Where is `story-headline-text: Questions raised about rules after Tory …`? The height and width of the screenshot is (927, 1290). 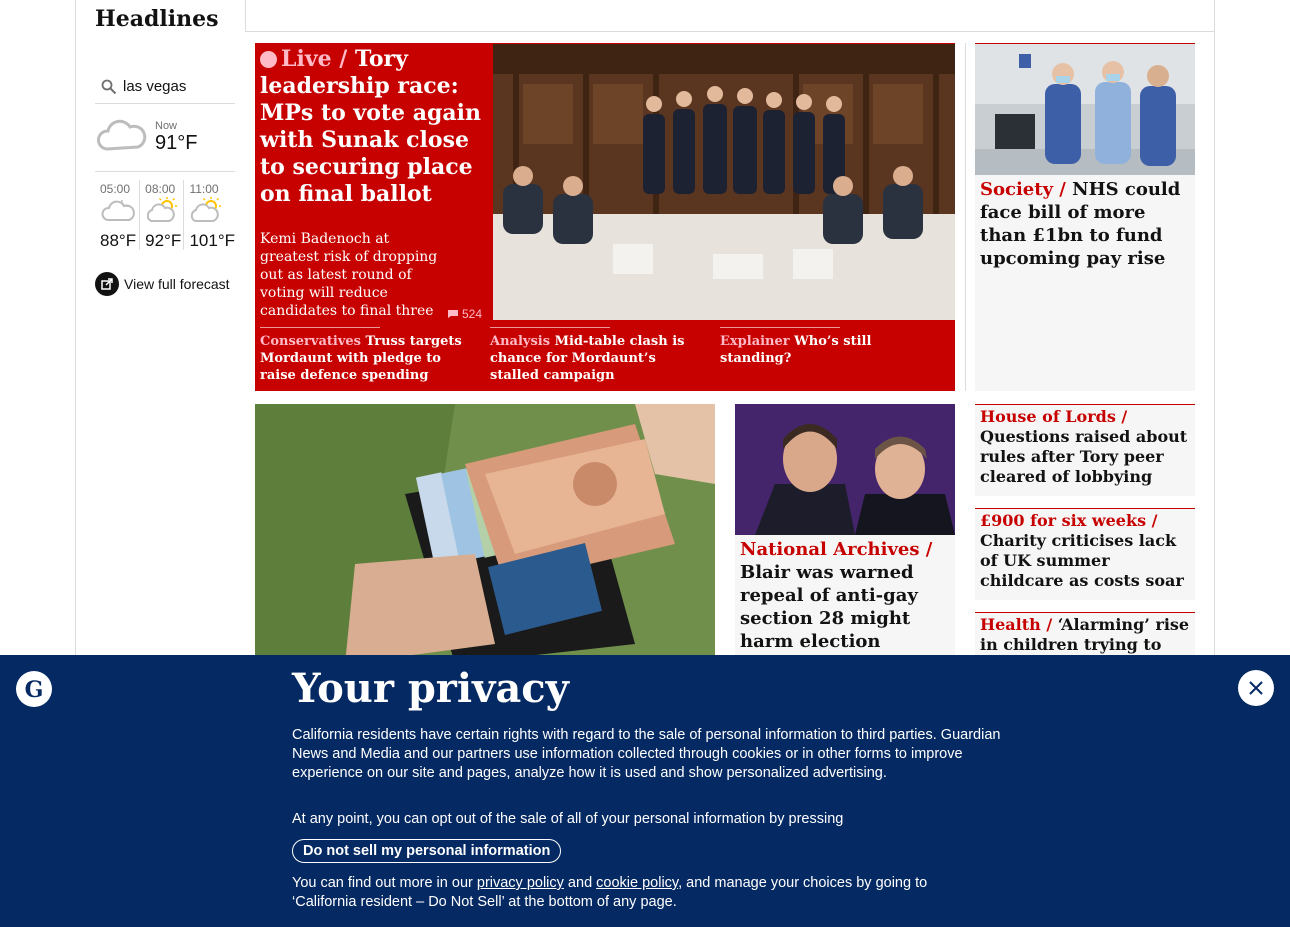 story-headline-text: Questions raised about rules after Tory … is located at coordinates (1084, 456).